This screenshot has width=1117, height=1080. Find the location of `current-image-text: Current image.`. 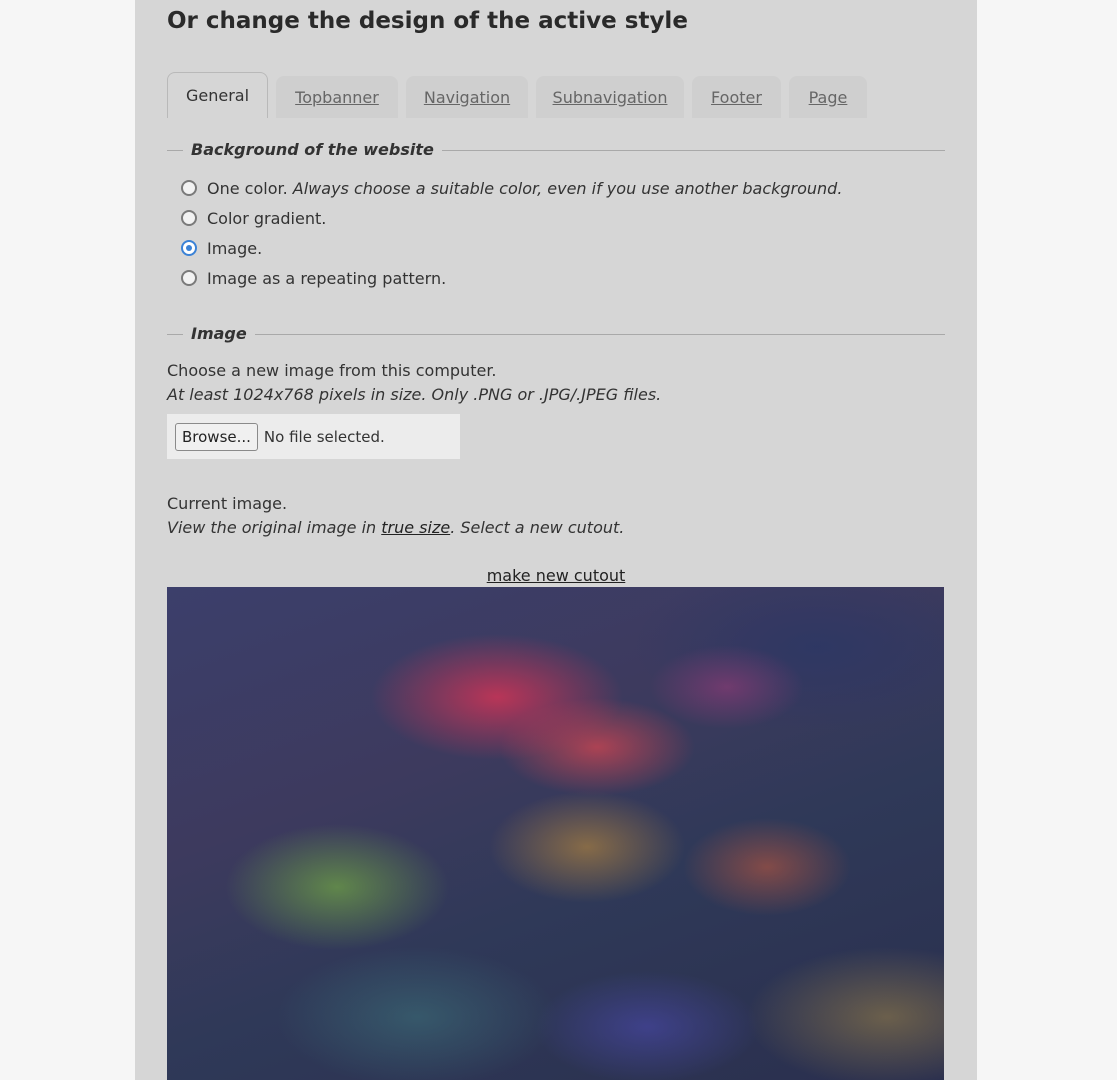

current-image-text: Current image. is located at coordinates (227, 503).